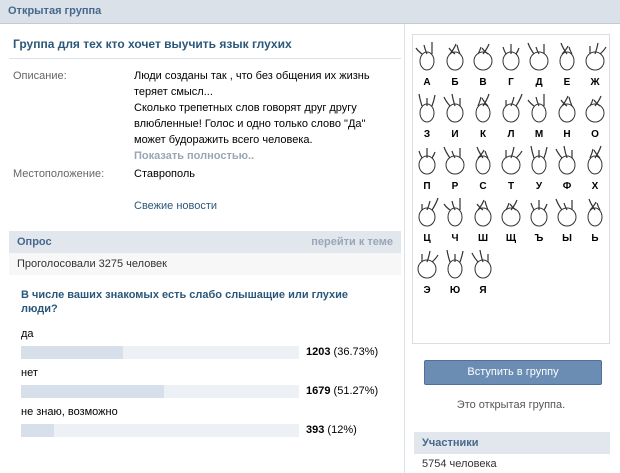 The image size is (620, 473). Describe the element at coordinates (482, 82) in the screenshot. I see `alphabet-letter-label: В` at that location.